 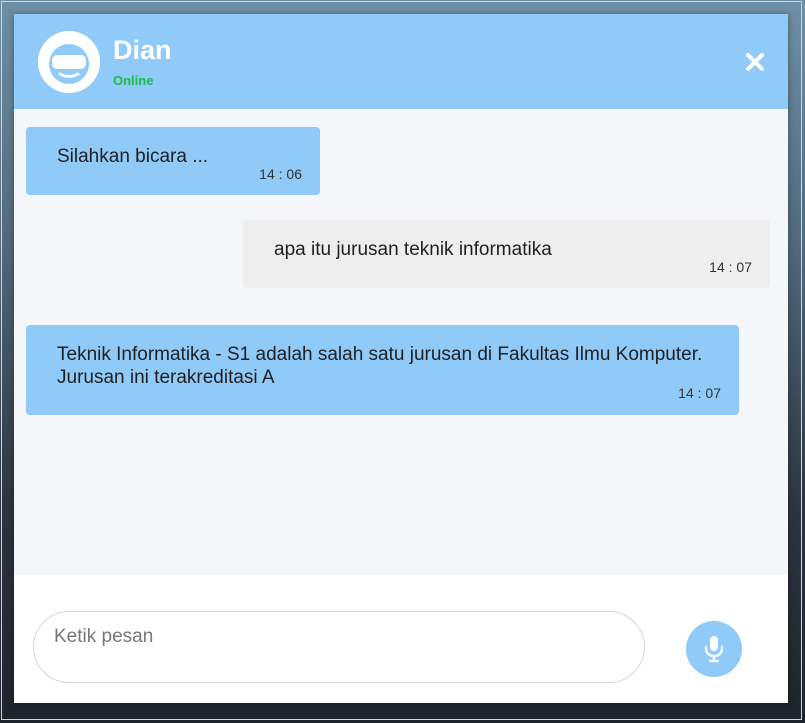 I want to click on microphone-icon, so click(x=714, y=649).